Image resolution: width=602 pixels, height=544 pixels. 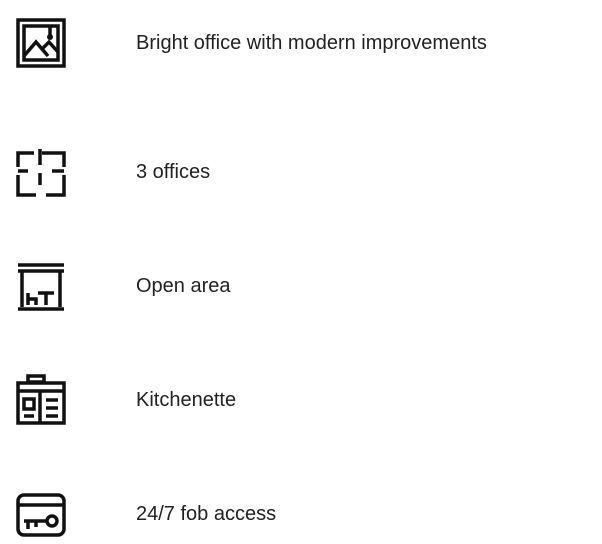 I want to click on feature-label: Open area, so click(x=183, y=286).